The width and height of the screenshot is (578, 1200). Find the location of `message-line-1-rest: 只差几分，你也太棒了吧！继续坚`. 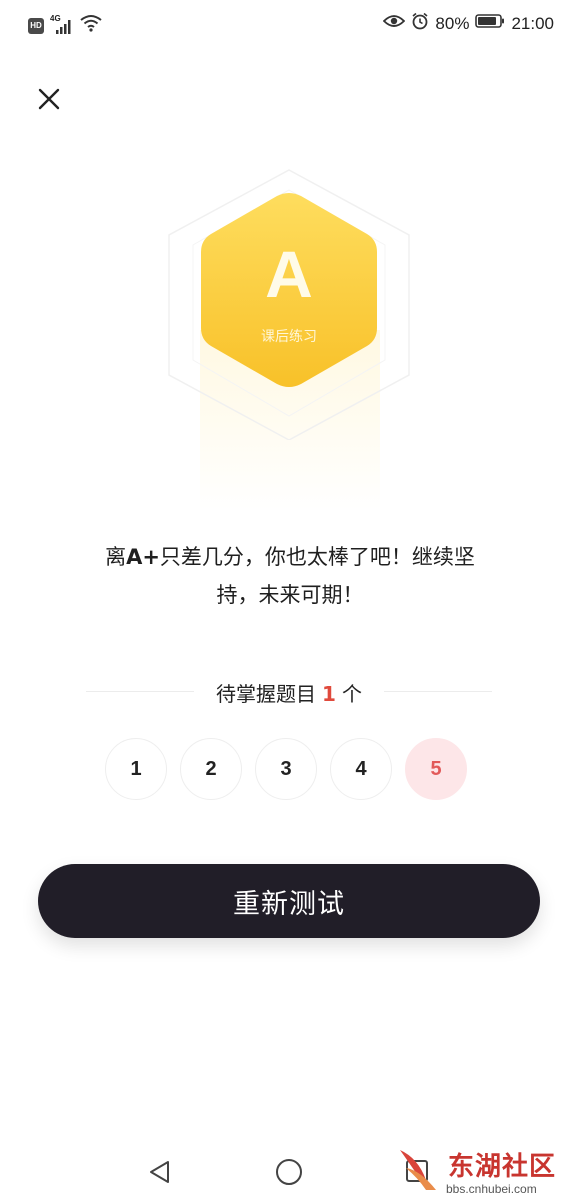

message-line-1-rest: 只差几分，你也太棒了吧！继续坚 is located at coordinates (317, 557).